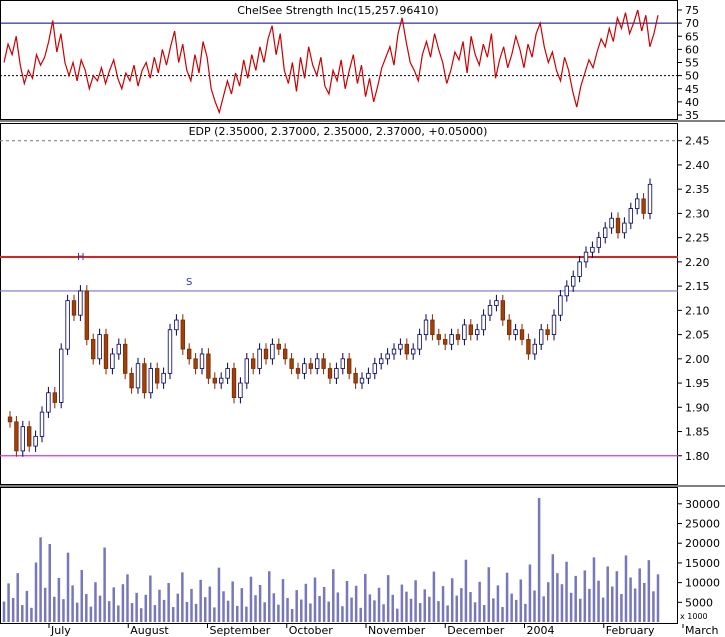  I want to click on price-tick-label: 2.40, so click(697, 165).